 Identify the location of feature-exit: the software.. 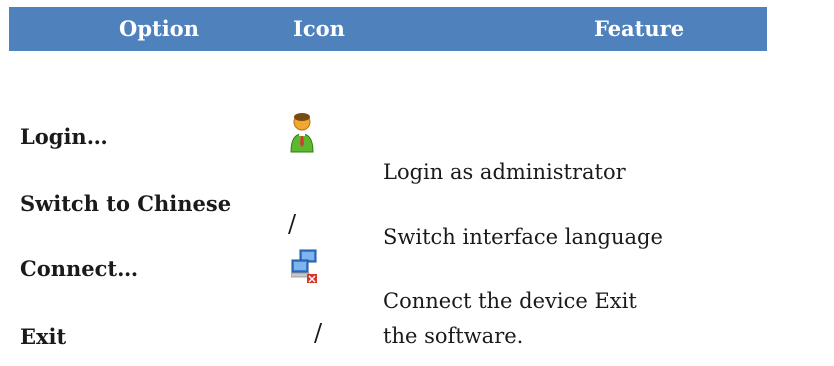
(453, 336).